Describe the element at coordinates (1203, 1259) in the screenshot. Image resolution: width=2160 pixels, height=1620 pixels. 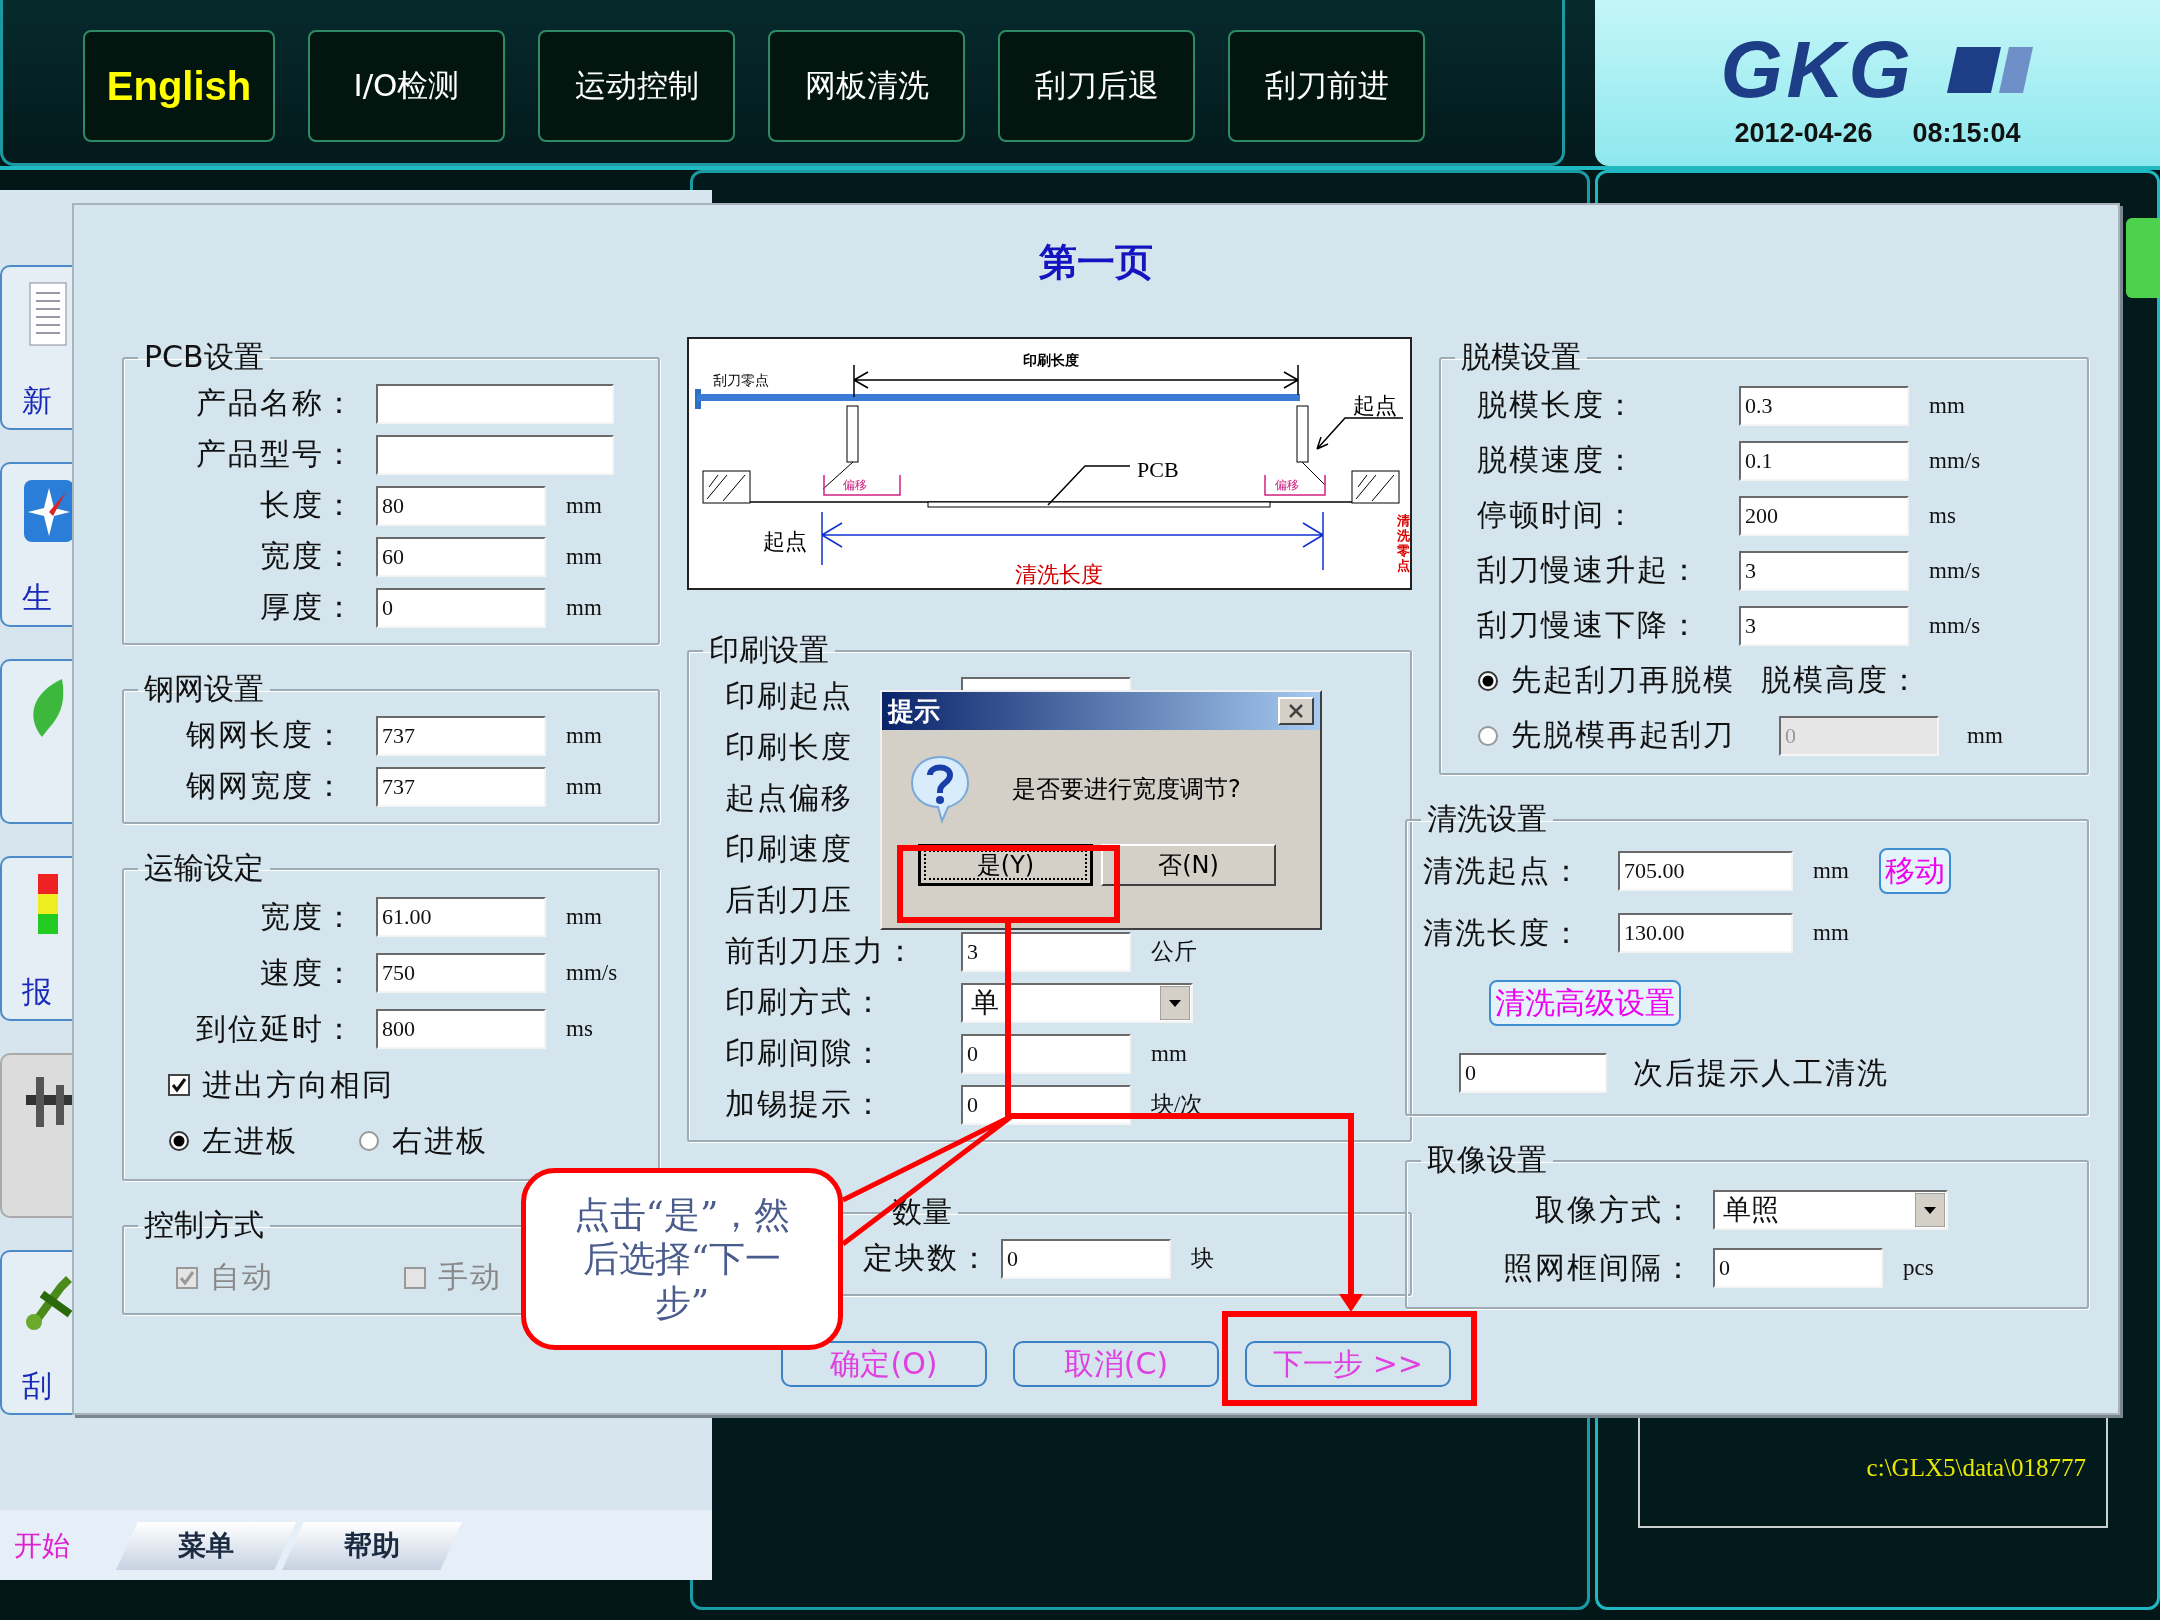
I see `unit-label: 块` at that location.